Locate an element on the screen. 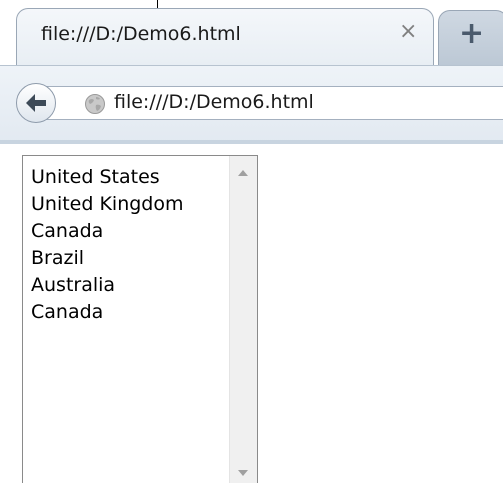  plus-icon: + is located at coordinates (472, 33).